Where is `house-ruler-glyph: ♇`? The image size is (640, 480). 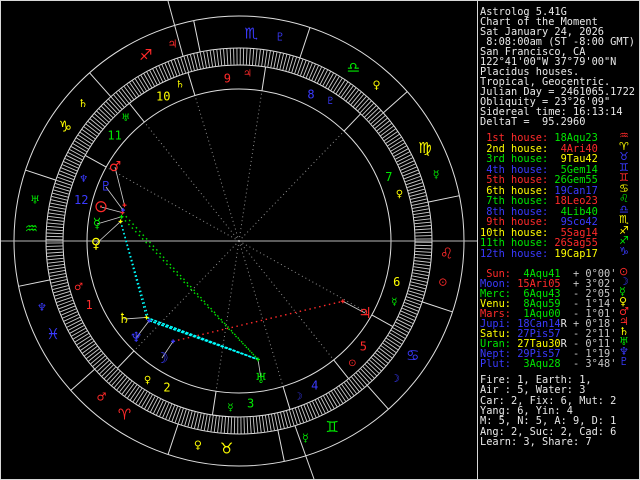 house-ruler-glyph: ♇ is located at coordinates (330, 101).